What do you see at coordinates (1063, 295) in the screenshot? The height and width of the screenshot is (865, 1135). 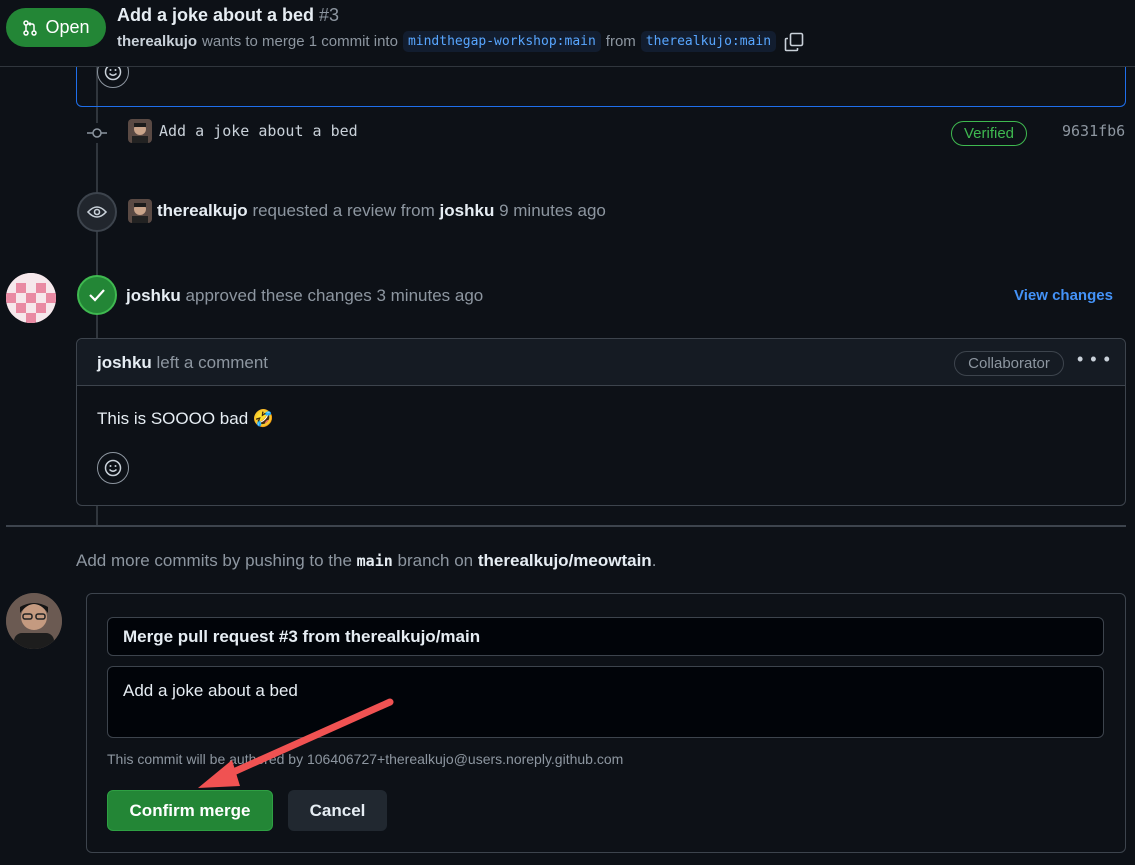 I see `view-changes-link: View changes` at bounding box center [1063, 295].